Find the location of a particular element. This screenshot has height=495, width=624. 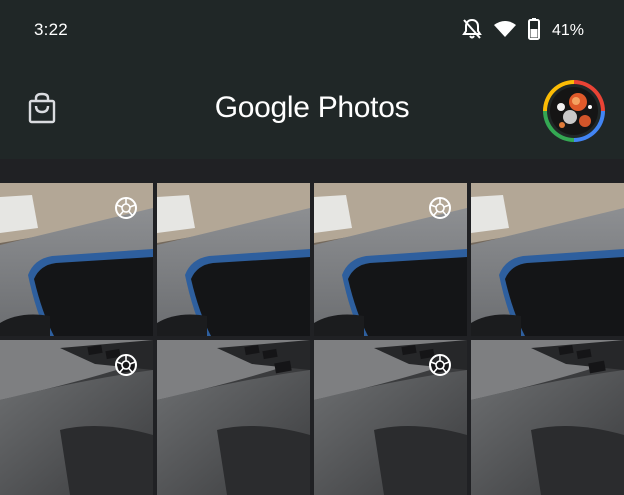

account-avatar is located at coordinates (574, 111).